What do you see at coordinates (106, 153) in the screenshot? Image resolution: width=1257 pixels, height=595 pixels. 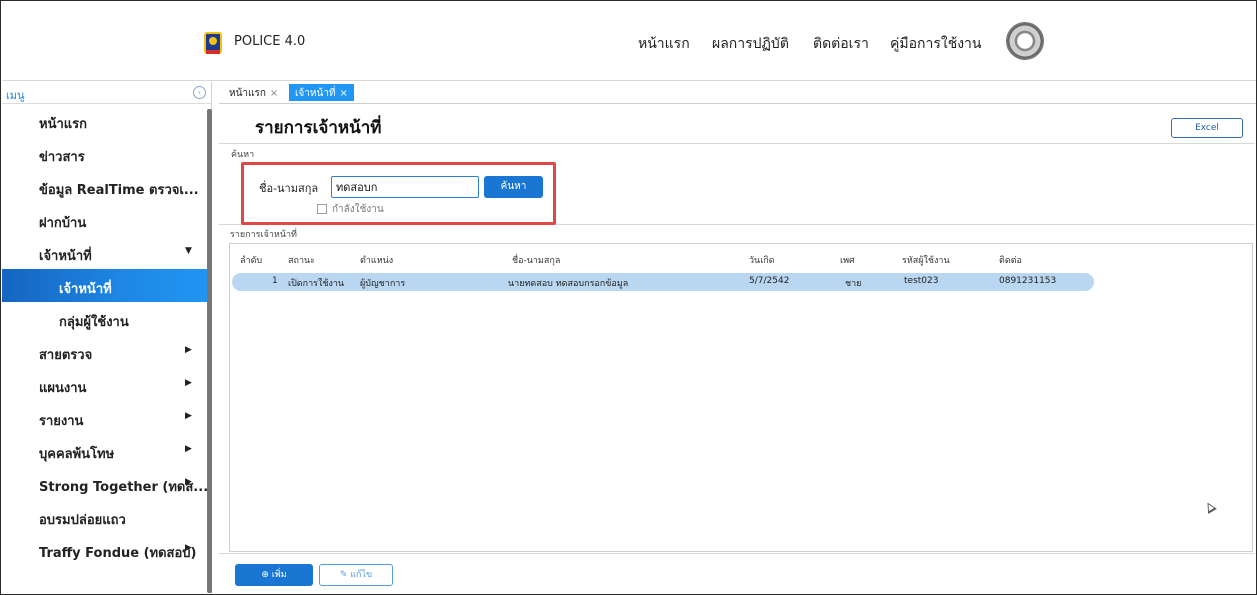 I see `sidebar-item-news: ข่าวสาร` at bounding box center [106, 153].